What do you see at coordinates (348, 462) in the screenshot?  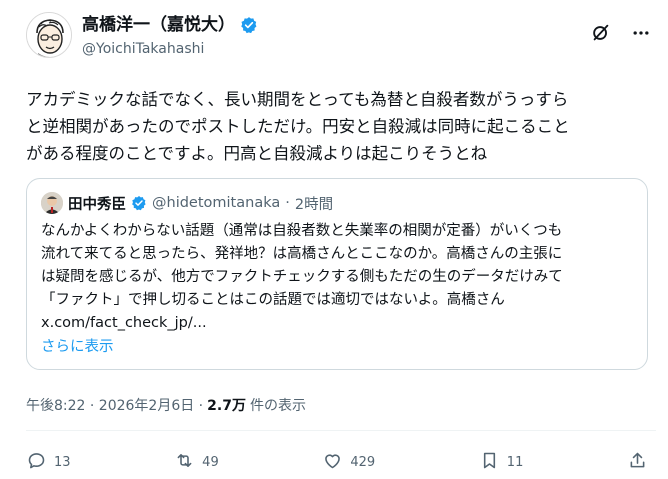 I see `like-button: 429` at bounding box center [348, 462].